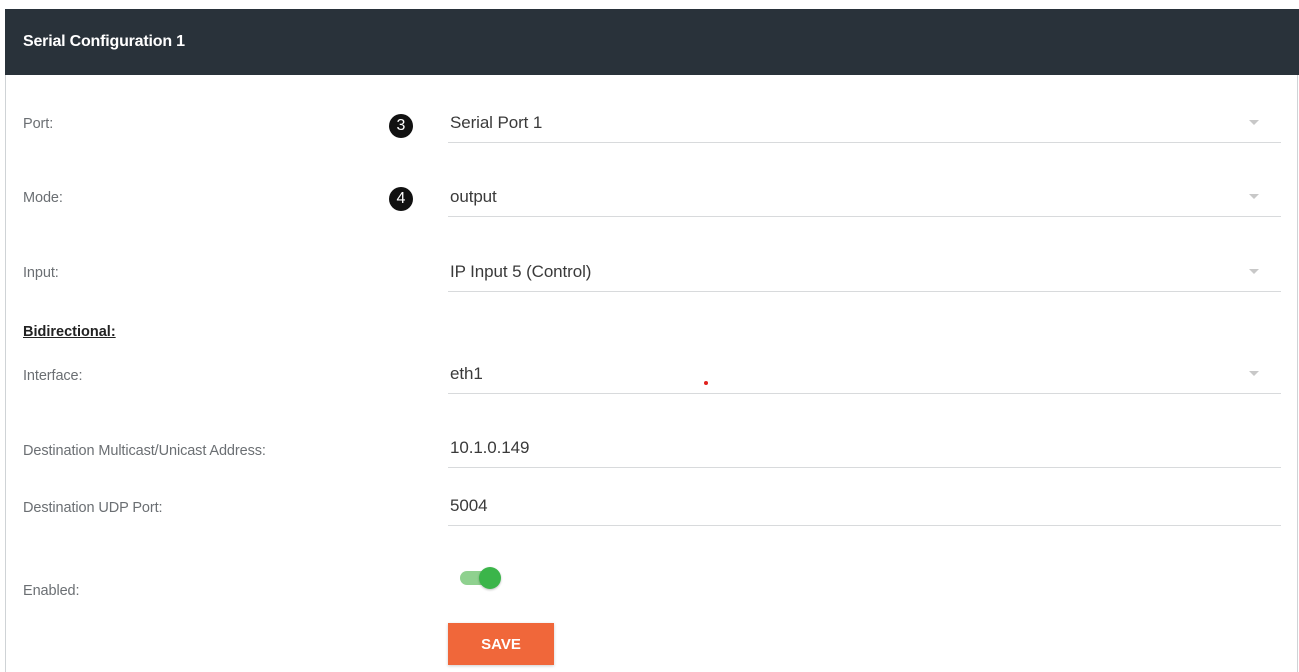  Describe the element at coordinates (864, 375) in the screenshot. I see `interface-select: eth1` at that location.